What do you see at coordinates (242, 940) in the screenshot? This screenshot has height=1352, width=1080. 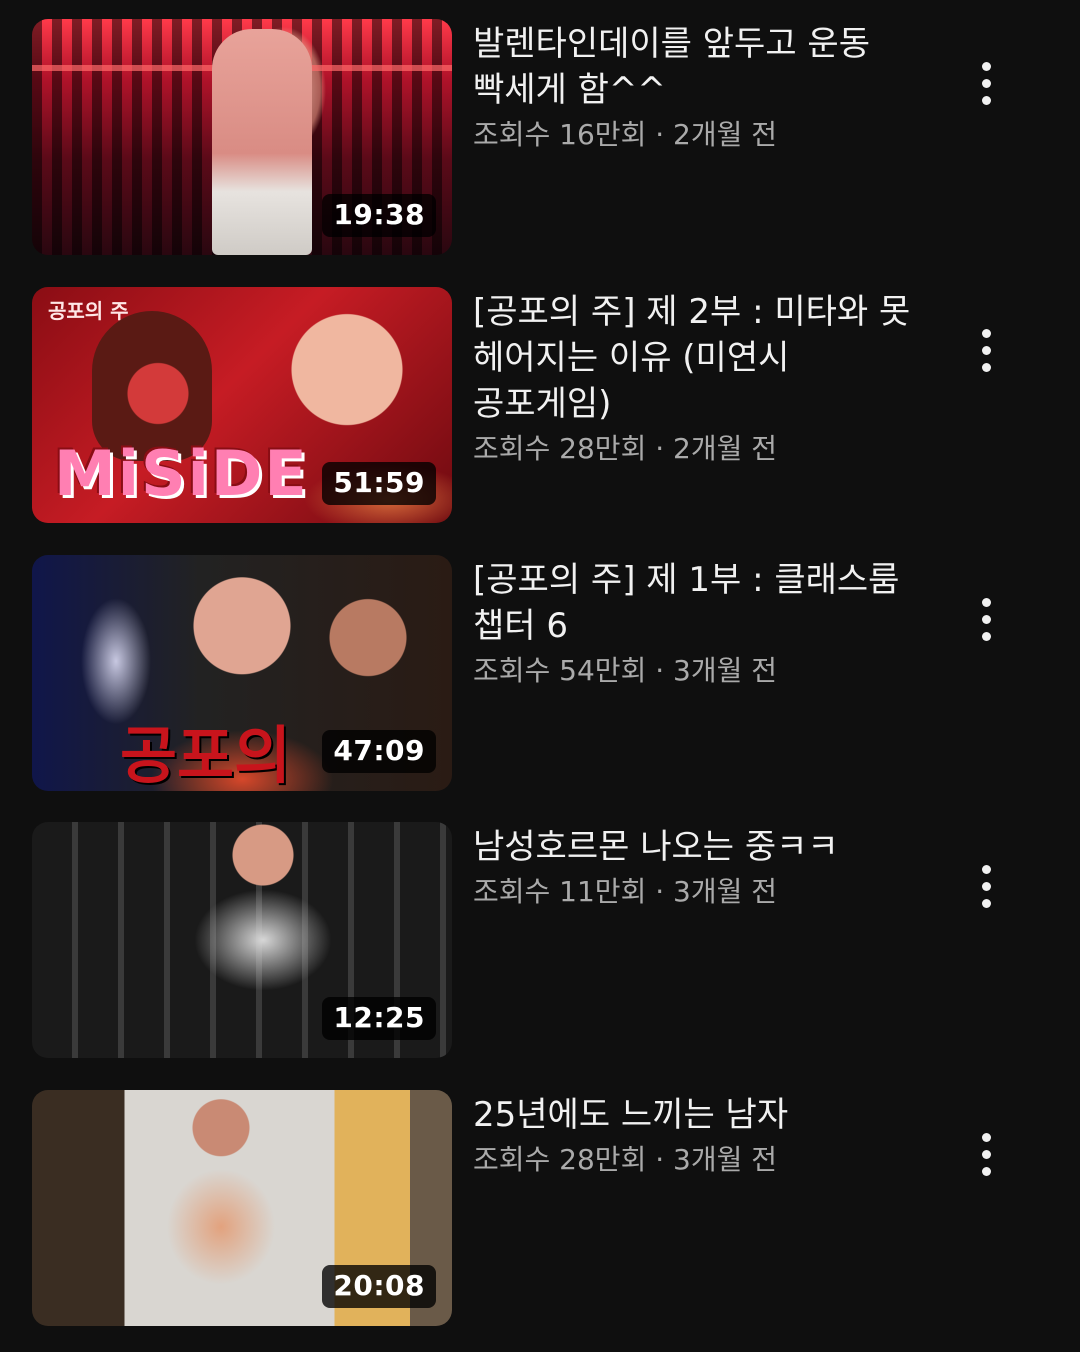 I see `video-thumbnail: 12:25` at bounding box center [242, 940].